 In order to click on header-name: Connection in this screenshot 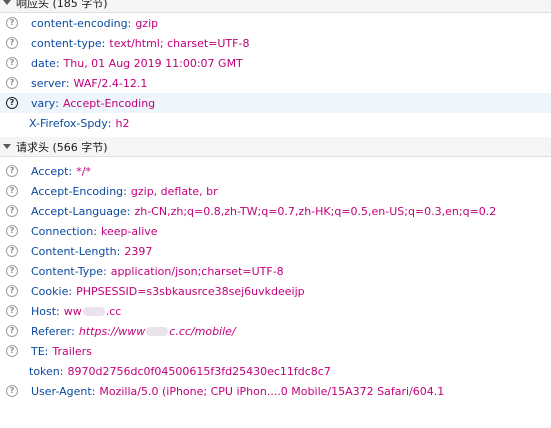, I will do `click(62, 231)`.